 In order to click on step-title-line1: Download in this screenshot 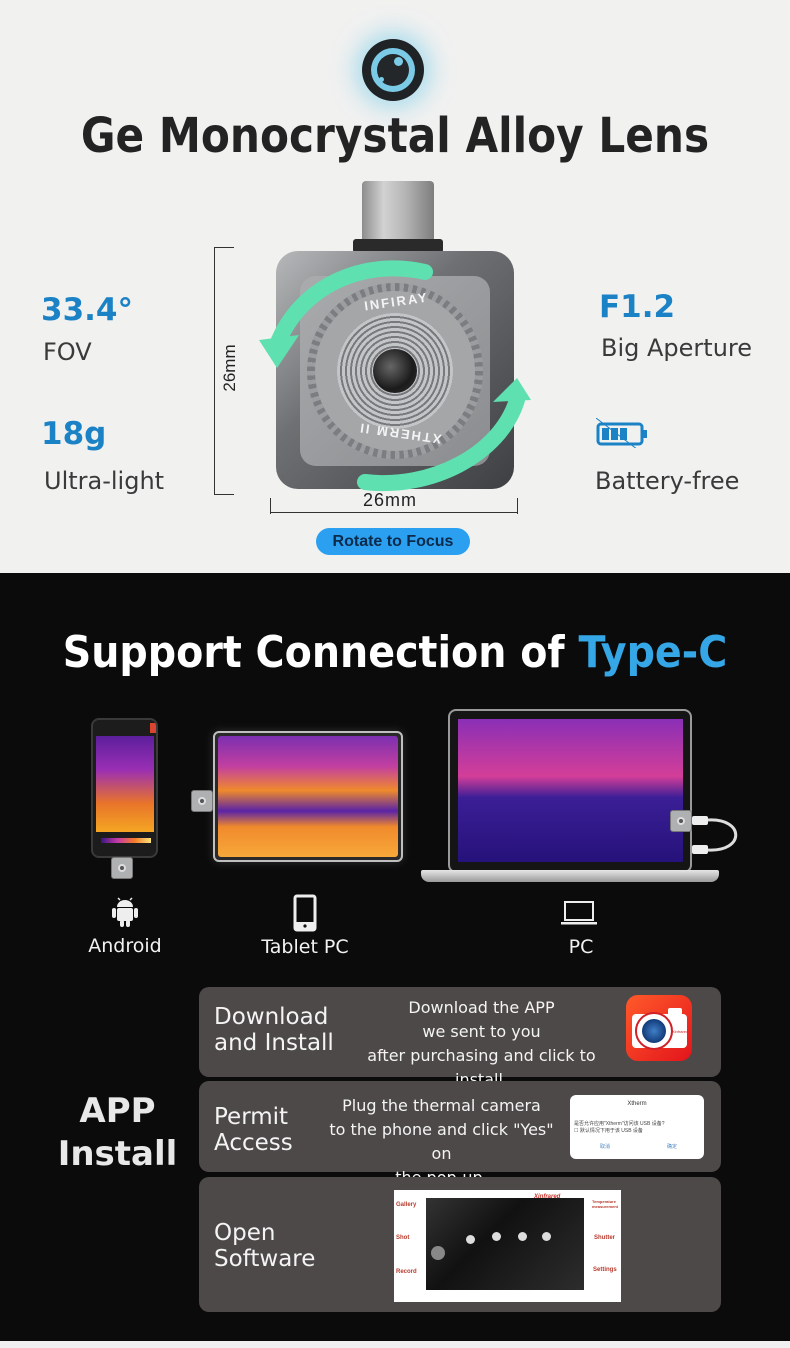, I will do `click(271, 1017)`.